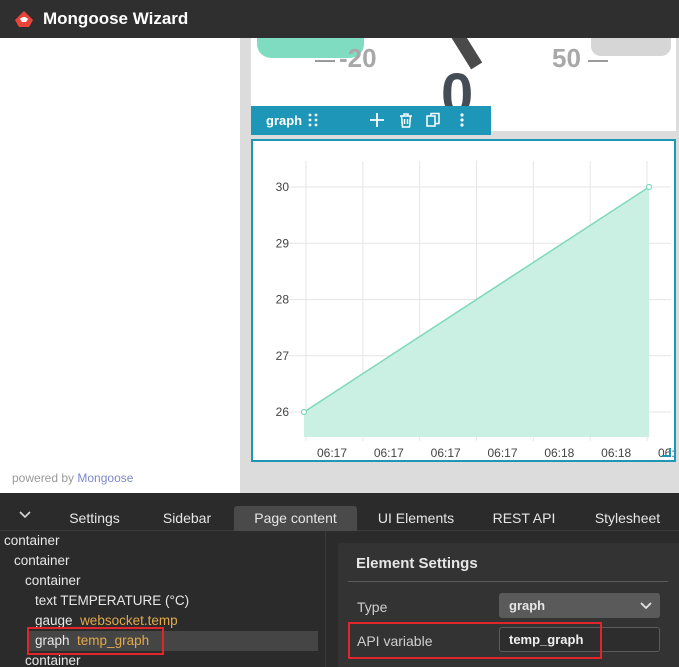 The height and width of the screenshot is (667, 679). I want to click on panel-divider, so click(325, 599).